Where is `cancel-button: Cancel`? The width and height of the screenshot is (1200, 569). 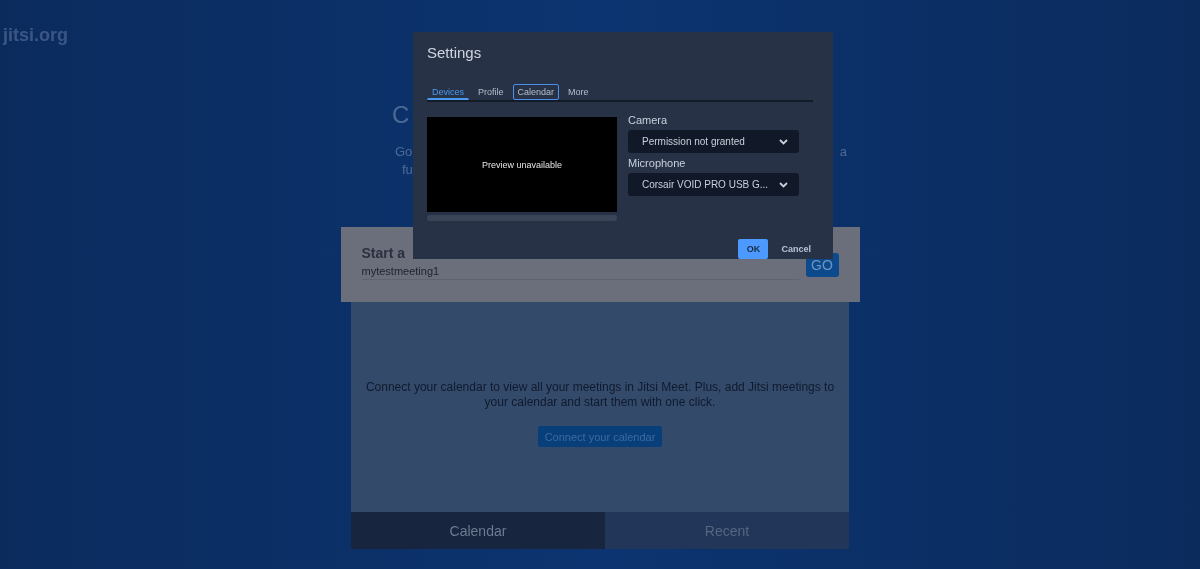
cancel-button: Cancel is located at coordinates (796, 249).